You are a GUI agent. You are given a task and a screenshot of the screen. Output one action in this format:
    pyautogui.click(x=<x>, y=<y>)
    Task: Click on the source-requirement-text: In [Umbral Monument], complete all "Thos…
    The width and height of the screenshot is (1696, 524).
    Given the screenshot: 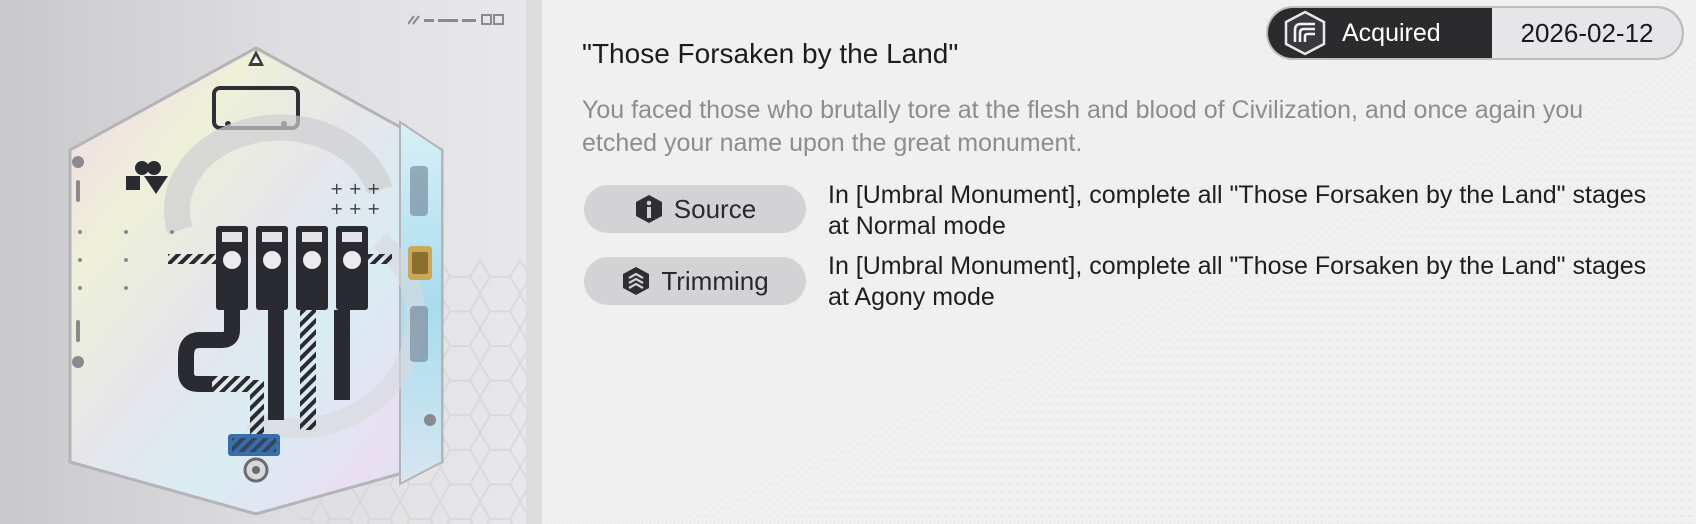 What is the action you would take?
    pyautogui.click(x=1237, y=210)
    